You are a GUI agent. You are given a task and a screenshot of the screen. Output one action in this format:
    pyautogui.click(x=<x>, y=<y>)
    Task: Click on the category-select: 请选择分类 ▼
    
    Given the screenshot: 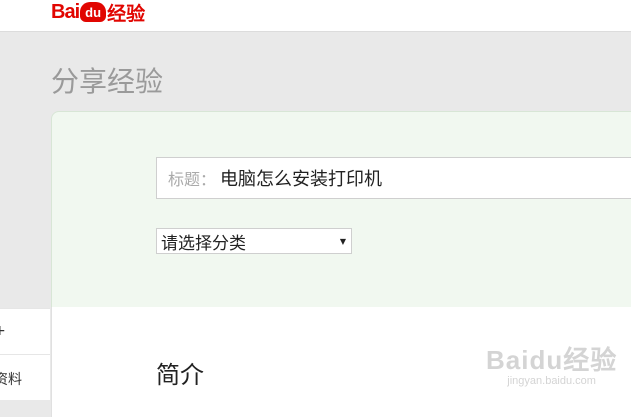 What is the action you would take?
    pyautogui.click(x=254, y=241)
    